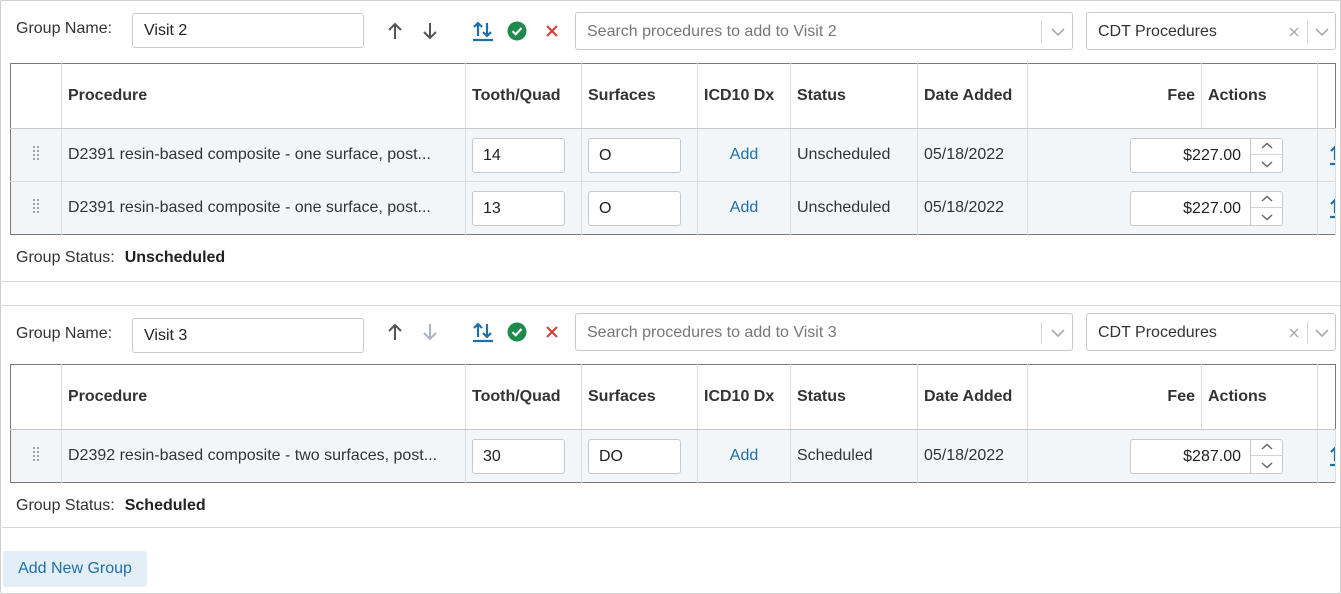  Describe the element at coordinates (518, 208) in the screenshot. I see `tooth-input: 13` at that location.